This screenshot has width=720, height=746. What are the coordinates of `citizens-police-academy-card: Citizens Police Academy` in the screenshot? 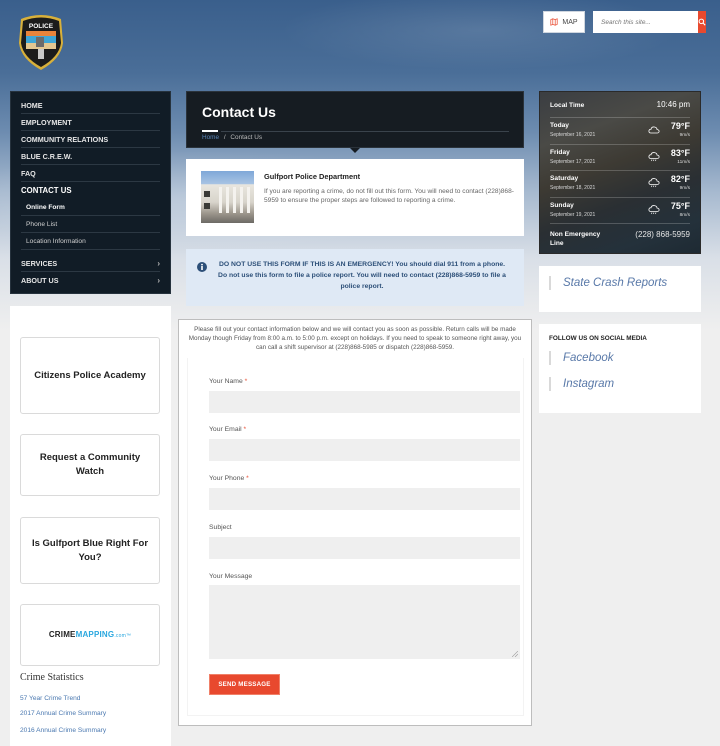 It's located at (90, 375).